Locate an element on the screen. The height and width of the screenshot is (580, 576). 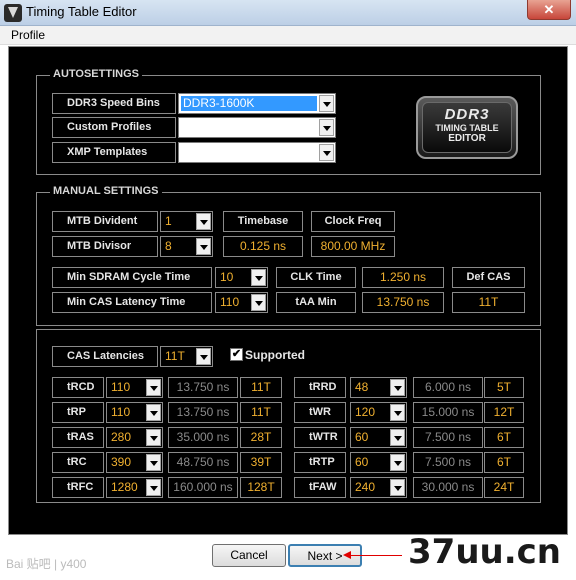
supported-label: Supported is located at coordinates (275, 355).